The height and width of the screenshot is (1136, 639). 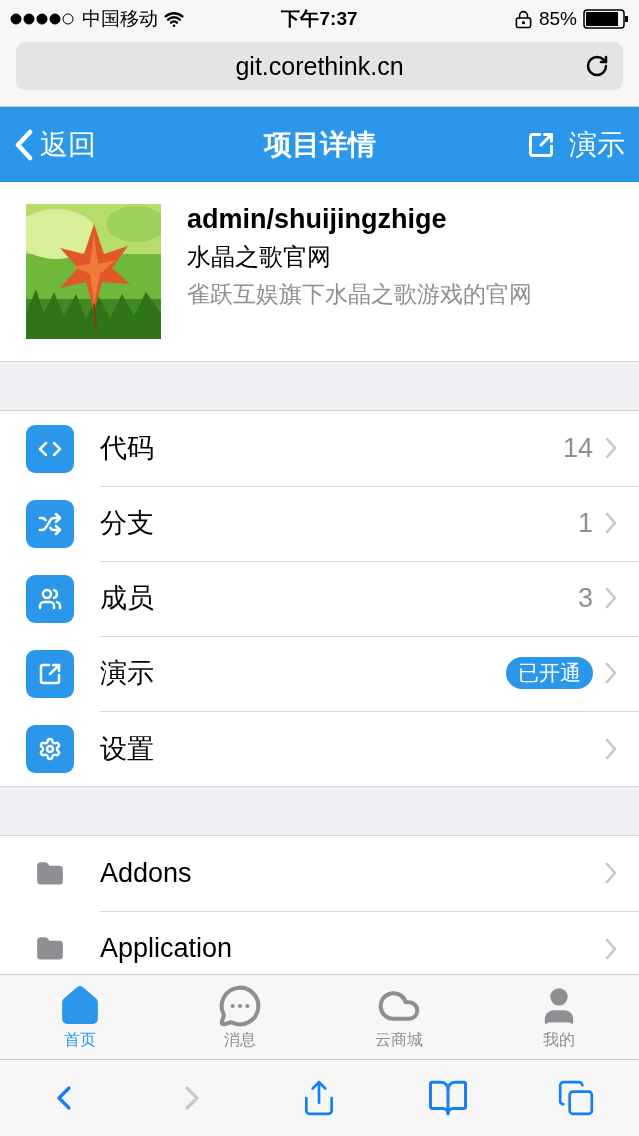 I want to click on item-count: 1, so click(x=585, y=523).